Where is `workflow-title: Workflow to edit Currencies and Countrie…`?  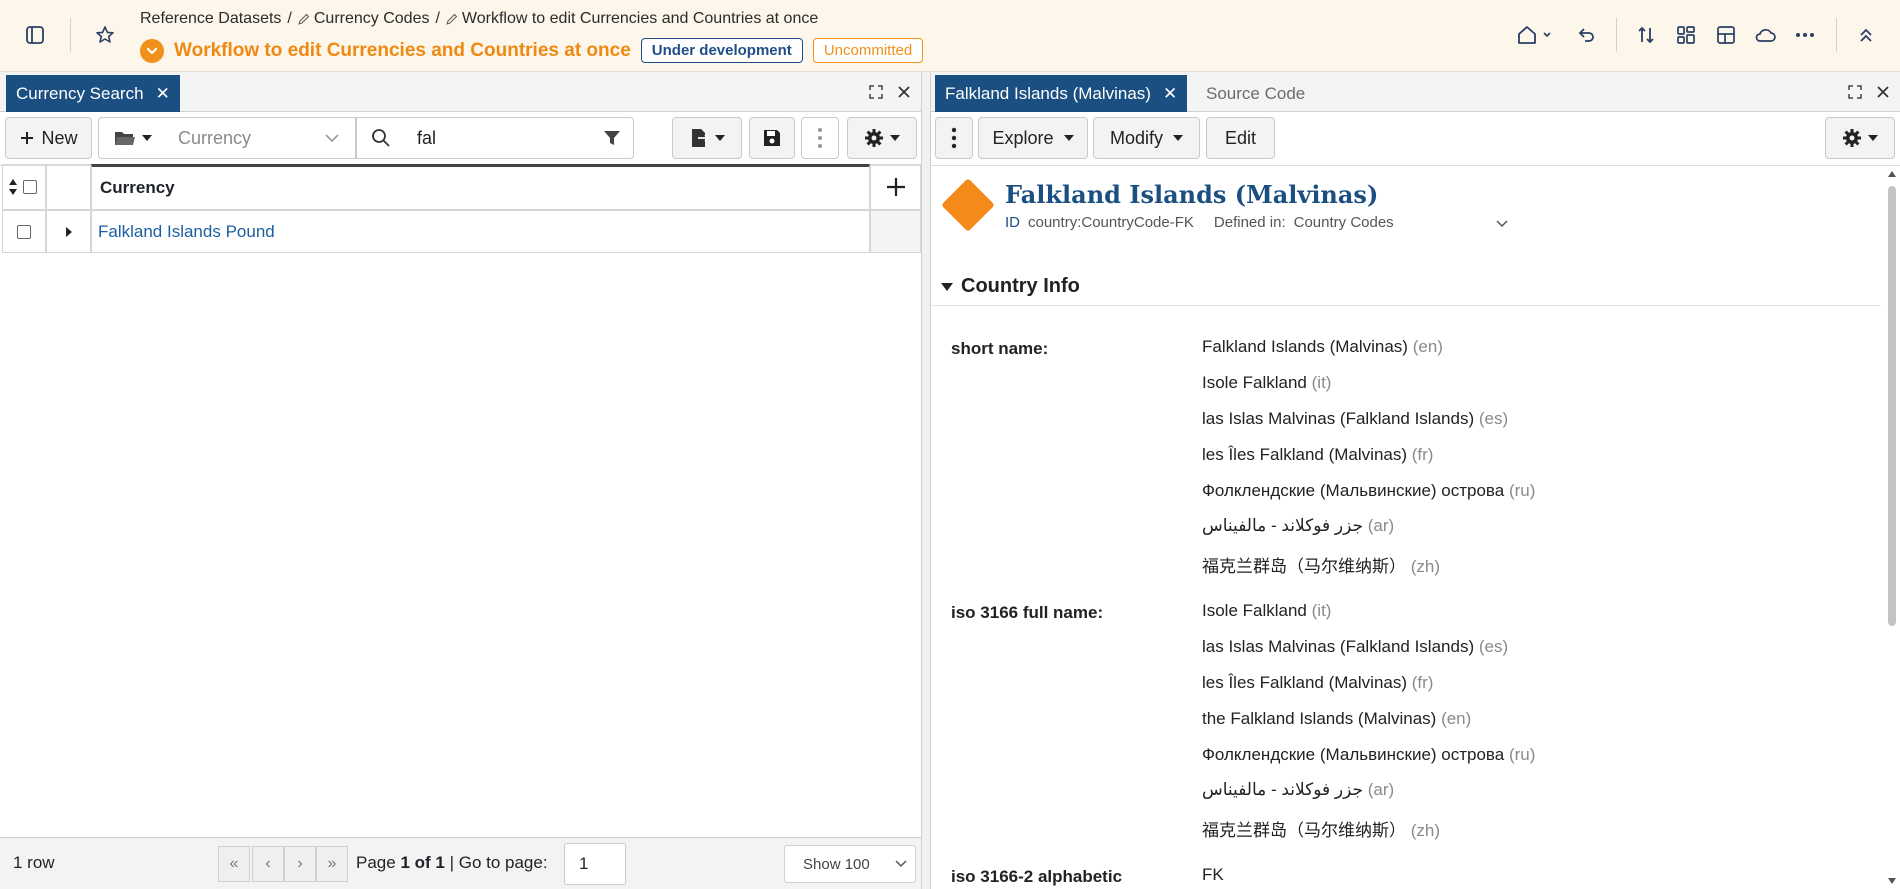
workflow-title: Workflow to edit Currencies and Countrie… is located at coordinates (402, 50).